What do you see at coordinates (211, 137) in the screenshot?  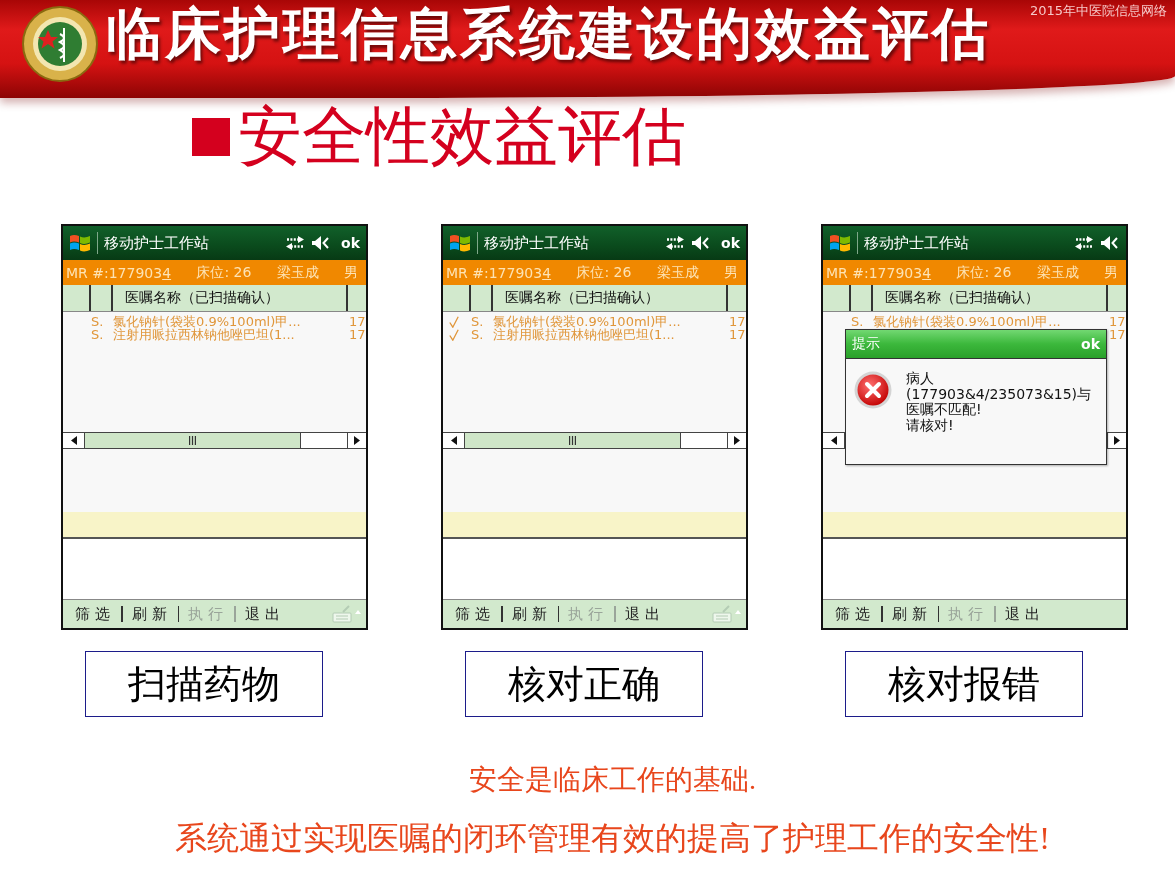 I see `square-bullet-icon` at bounding box center [211, 137].